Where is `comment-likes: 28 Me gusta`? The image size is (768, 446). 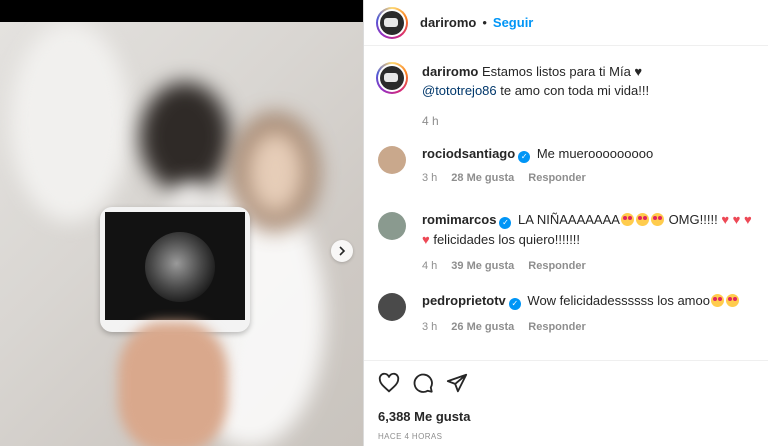 comment-likes: 28 Me gusta is located at coordinates (482, 178).